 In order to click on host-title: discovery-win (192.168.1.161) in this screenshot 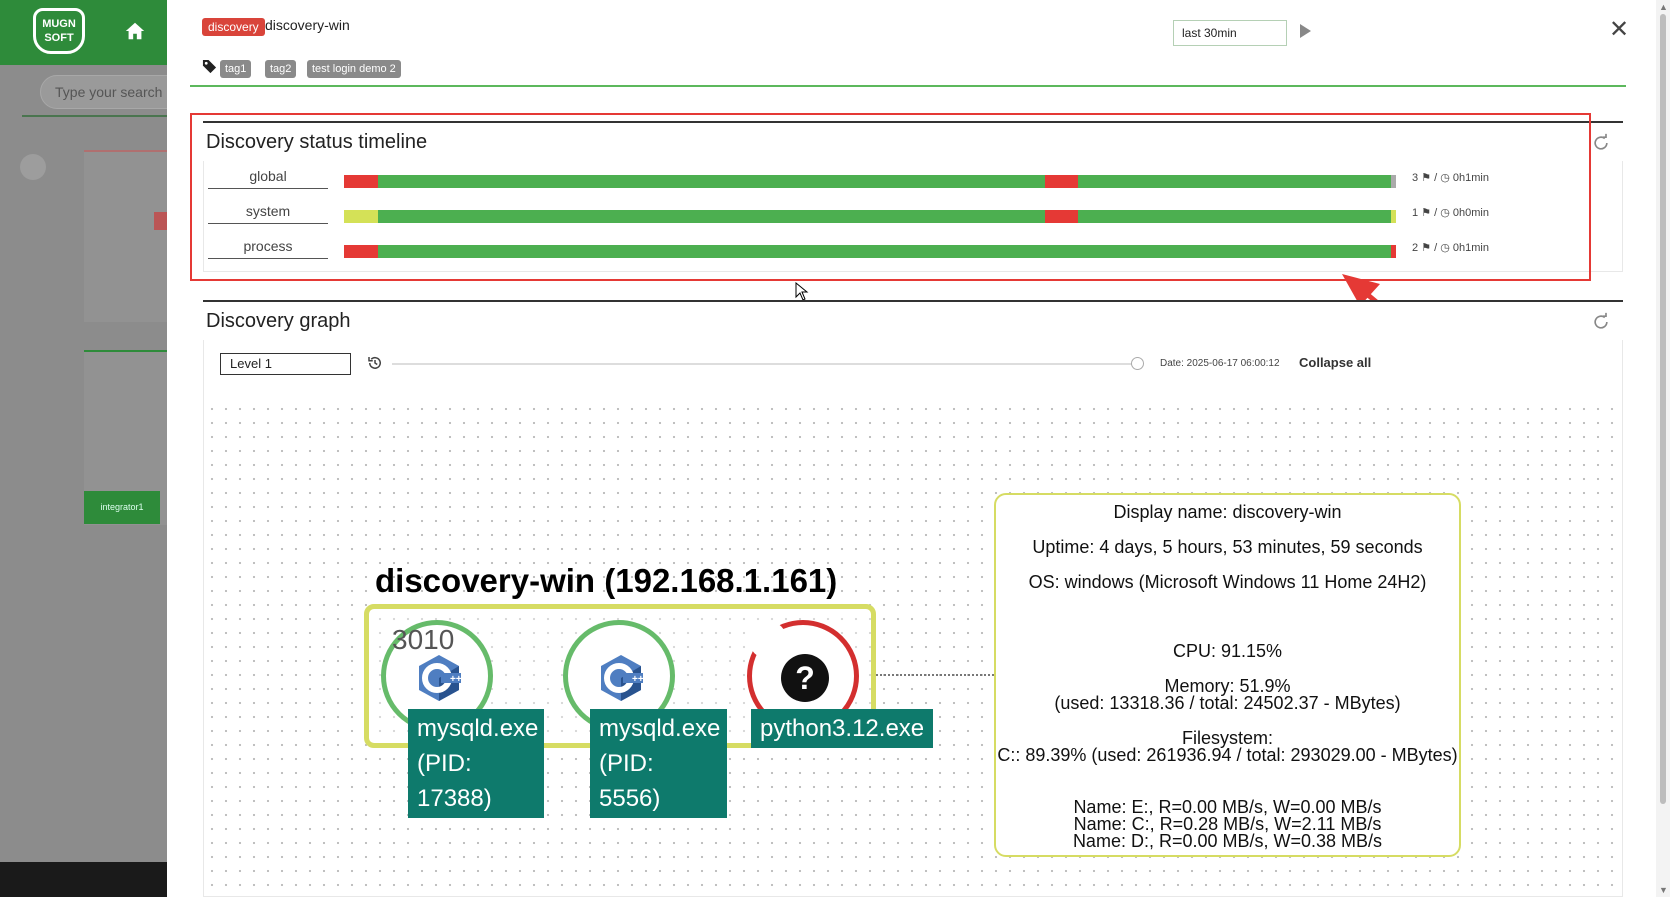, I will do `click(606, 580)`.